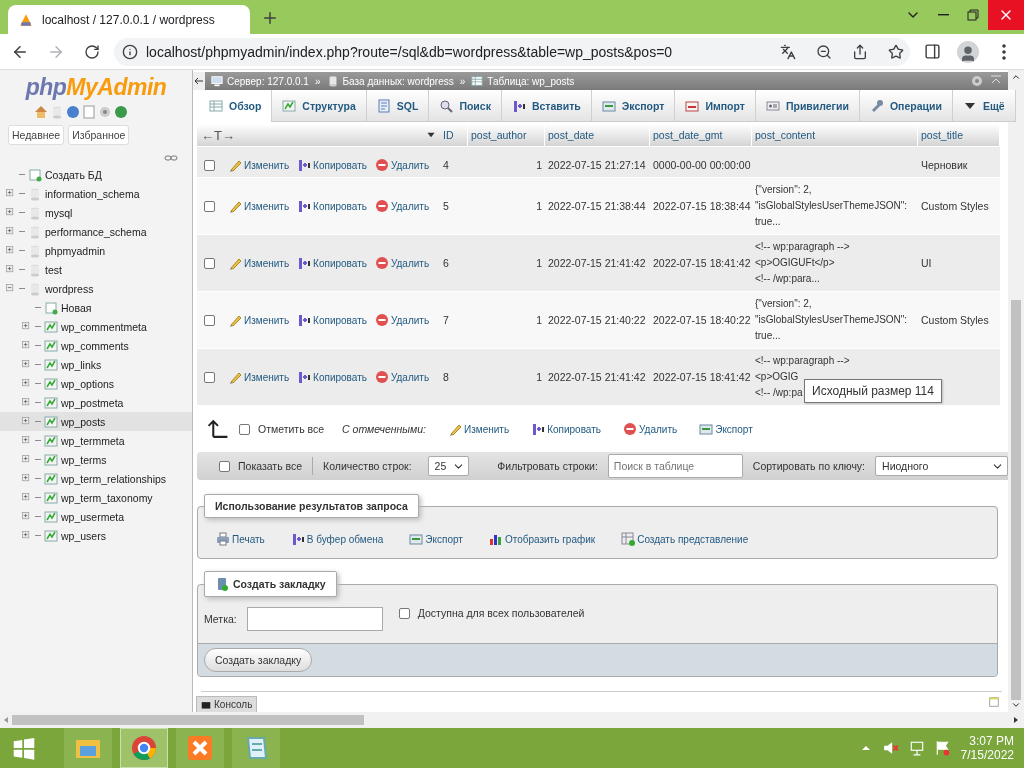 This screenshot has width=1024, height=768. What do you see at coordinates (454, 135) in the screenshot?
I see `column-header: ID` at bounding box center [454, 135].